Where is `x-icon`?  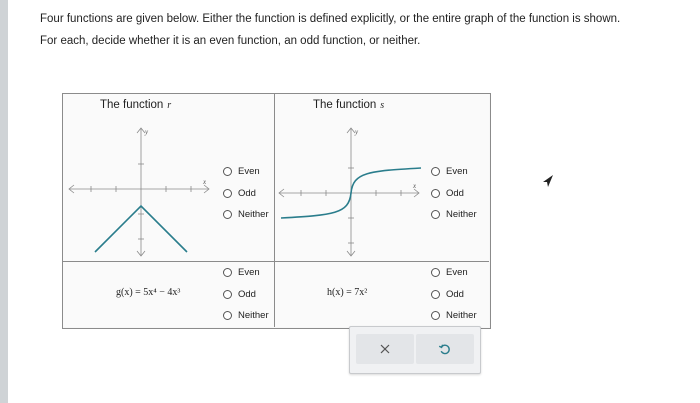
x-icon is located at coordinates (385, 349).